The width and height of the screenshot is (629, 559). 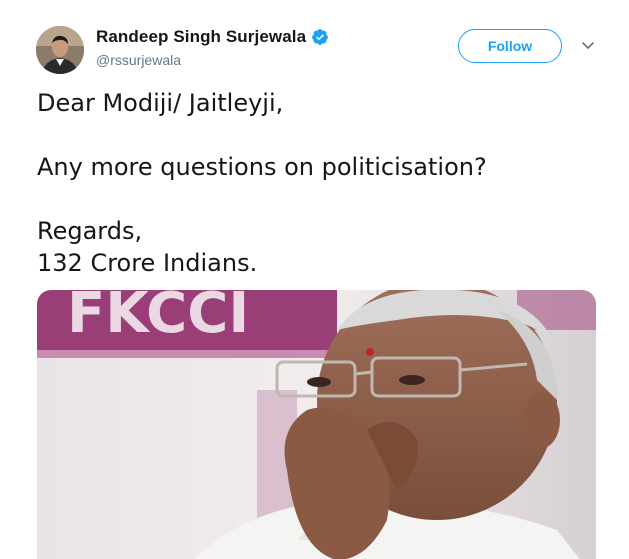 What do you see at coordinates (510, 46) in the screenshot?
I see `follow-button: Follow` at bounding box center [510, 46].